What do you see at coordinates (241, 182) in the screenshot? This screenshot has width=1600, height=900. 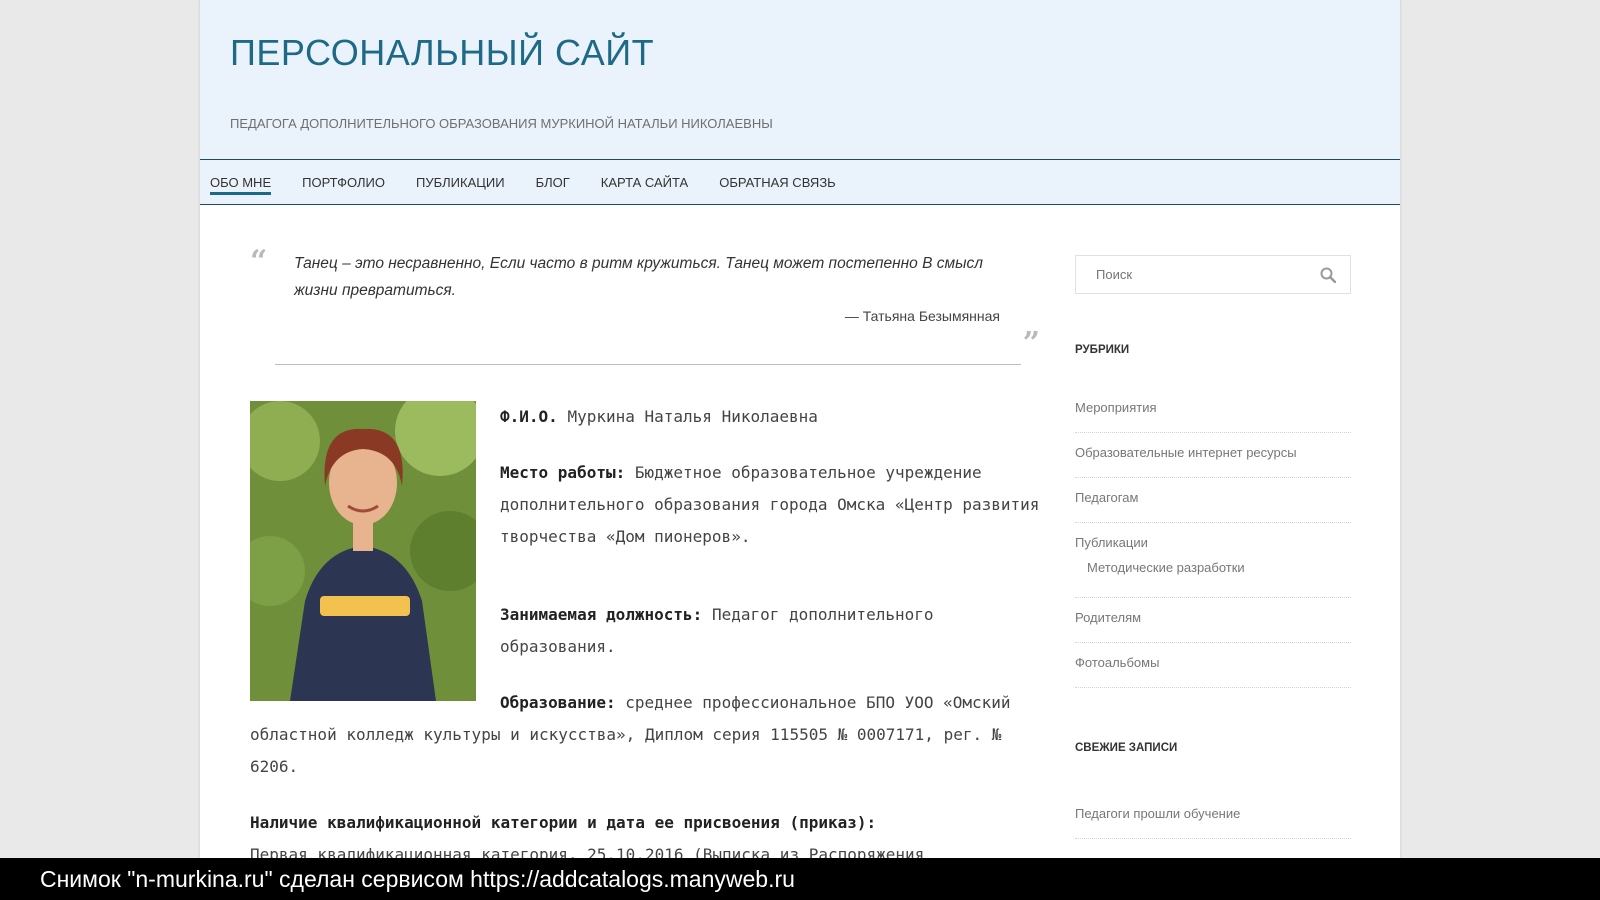 I see `nav-item-about: ОБО МНЕ` at bounding box center [241, 182].